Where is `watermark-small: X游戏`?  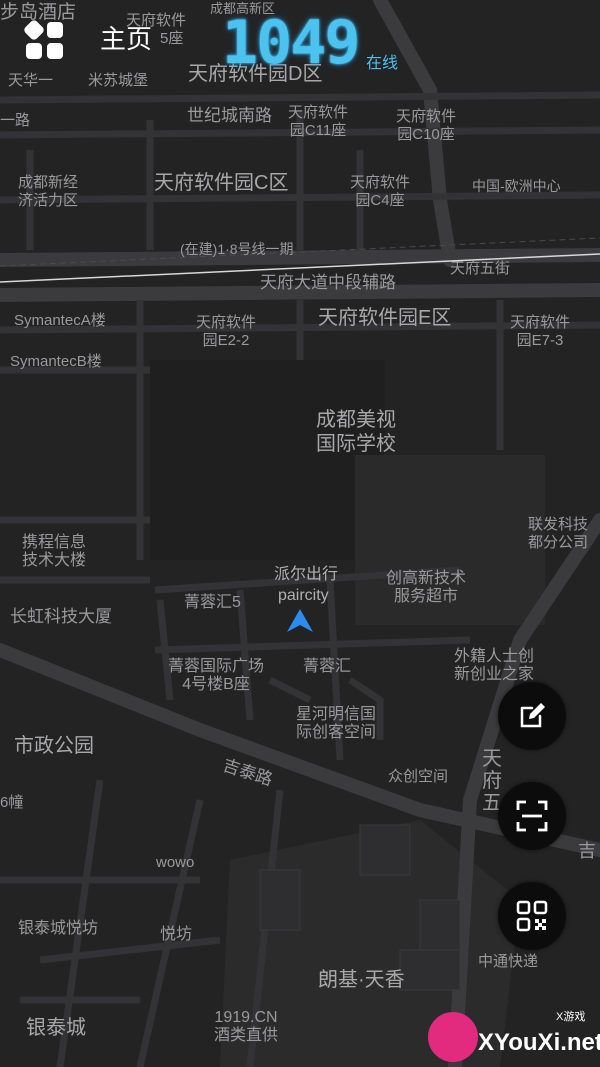 watermark-small: X游戏 is located at coordinates (571, 1017).